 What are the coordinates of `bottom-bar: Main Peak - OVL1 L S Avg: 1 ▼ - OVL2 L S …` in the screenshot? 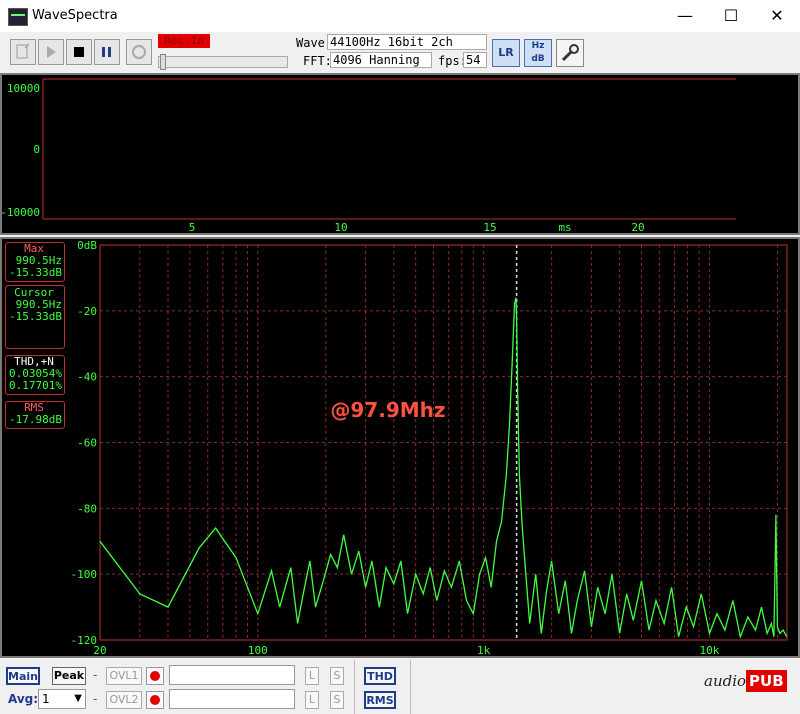 It's located at (400, 687).